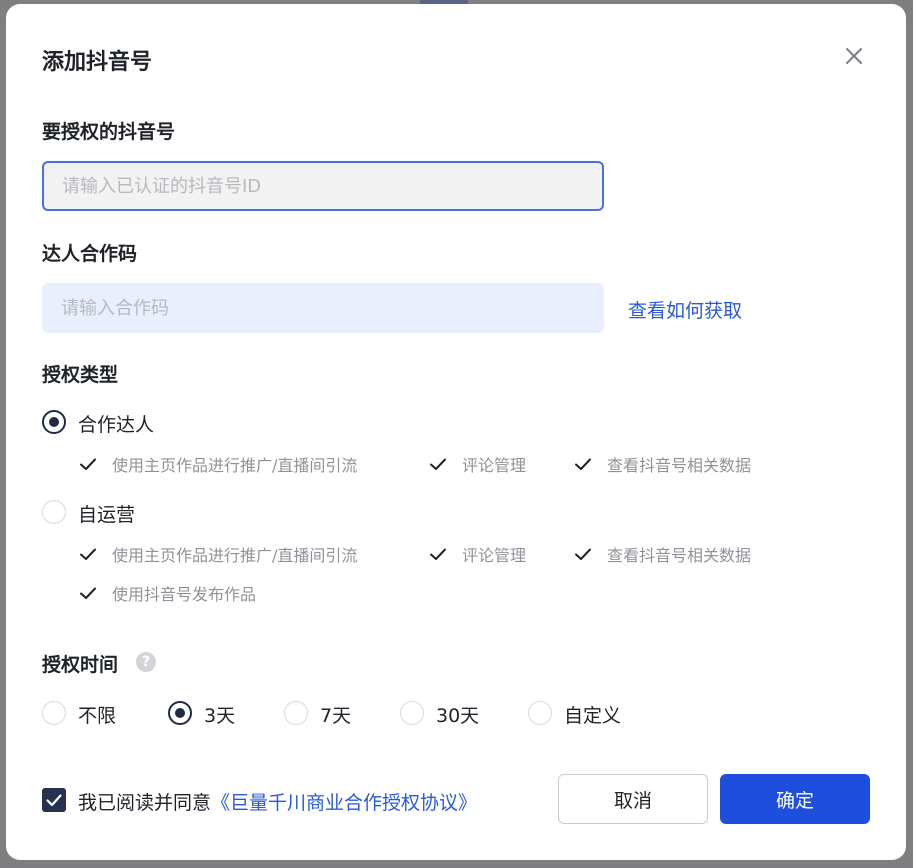  Describe the element at coordinates (180, 713) in the screenshot. I see `auth-time-radio-3d` at that location.